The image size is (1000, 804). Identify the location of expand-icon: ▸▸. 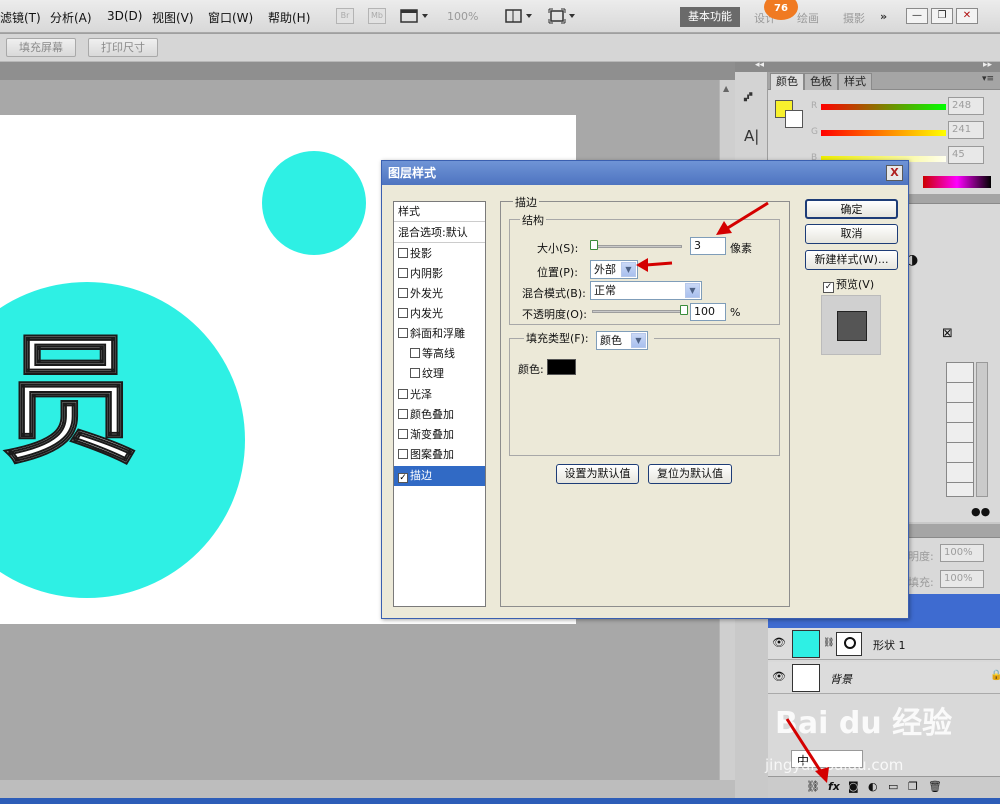
(987, 65).